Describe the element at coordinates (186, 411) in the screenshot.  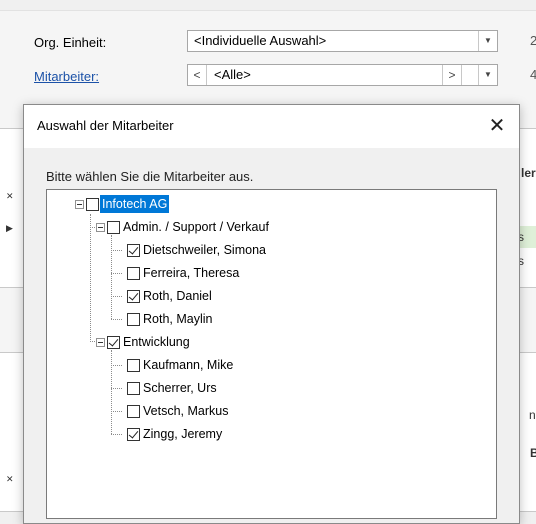
I see `tree-node-label: Vetsch, Markus` at that location.